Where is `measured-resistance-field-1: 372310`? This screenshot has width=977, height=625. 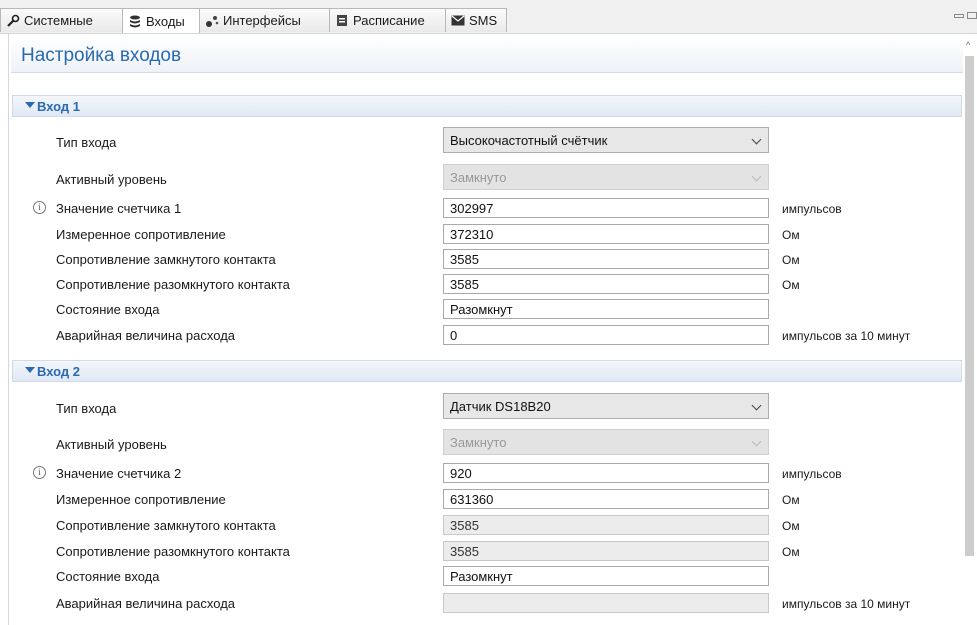
measured-resistance-field-1: 372310 is located at coordinates (606, 234).